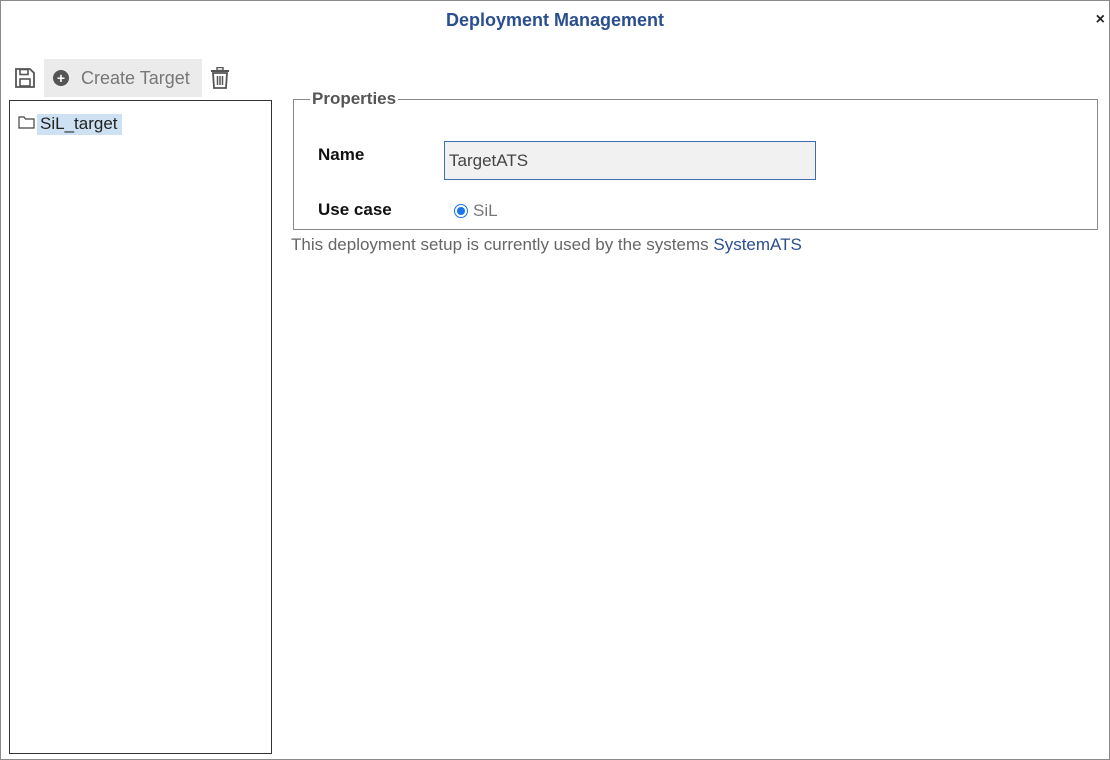 The height and width of the screenshot is (760, 1110). What do you see at coordinates (220, 78) in the screenshot?
I see `trash-icon` at bounding box center [220, 78].